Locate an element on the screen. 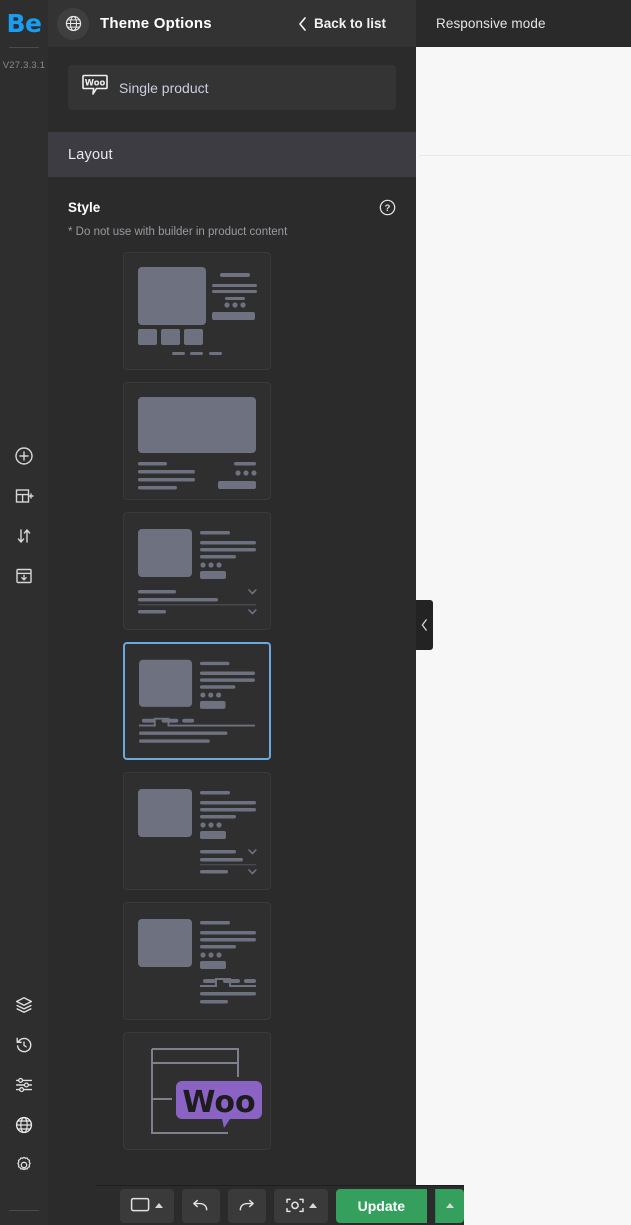 The image size is (631, 1225). preview-button is located at coordinates (300, 1205).